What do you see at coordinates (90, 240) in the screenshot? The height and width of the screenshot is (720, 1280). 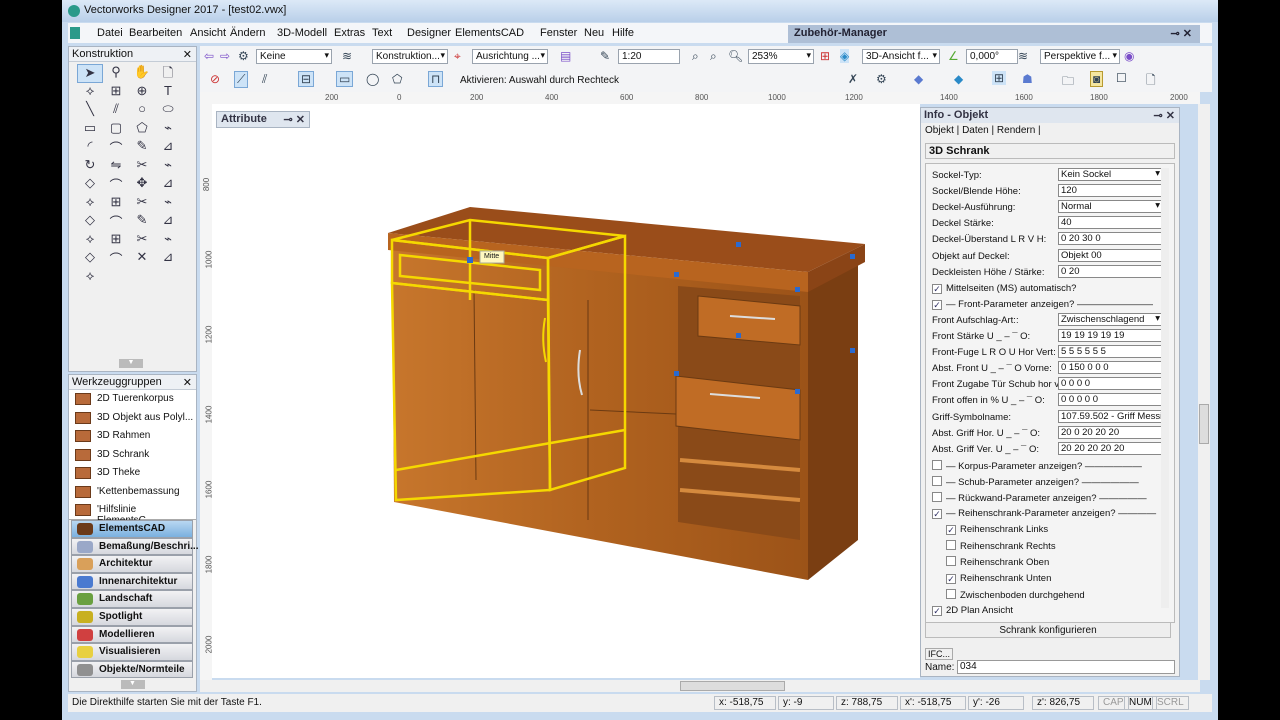 I see `connect-combine-icon: ⟡` at bounding box center [90, 240].